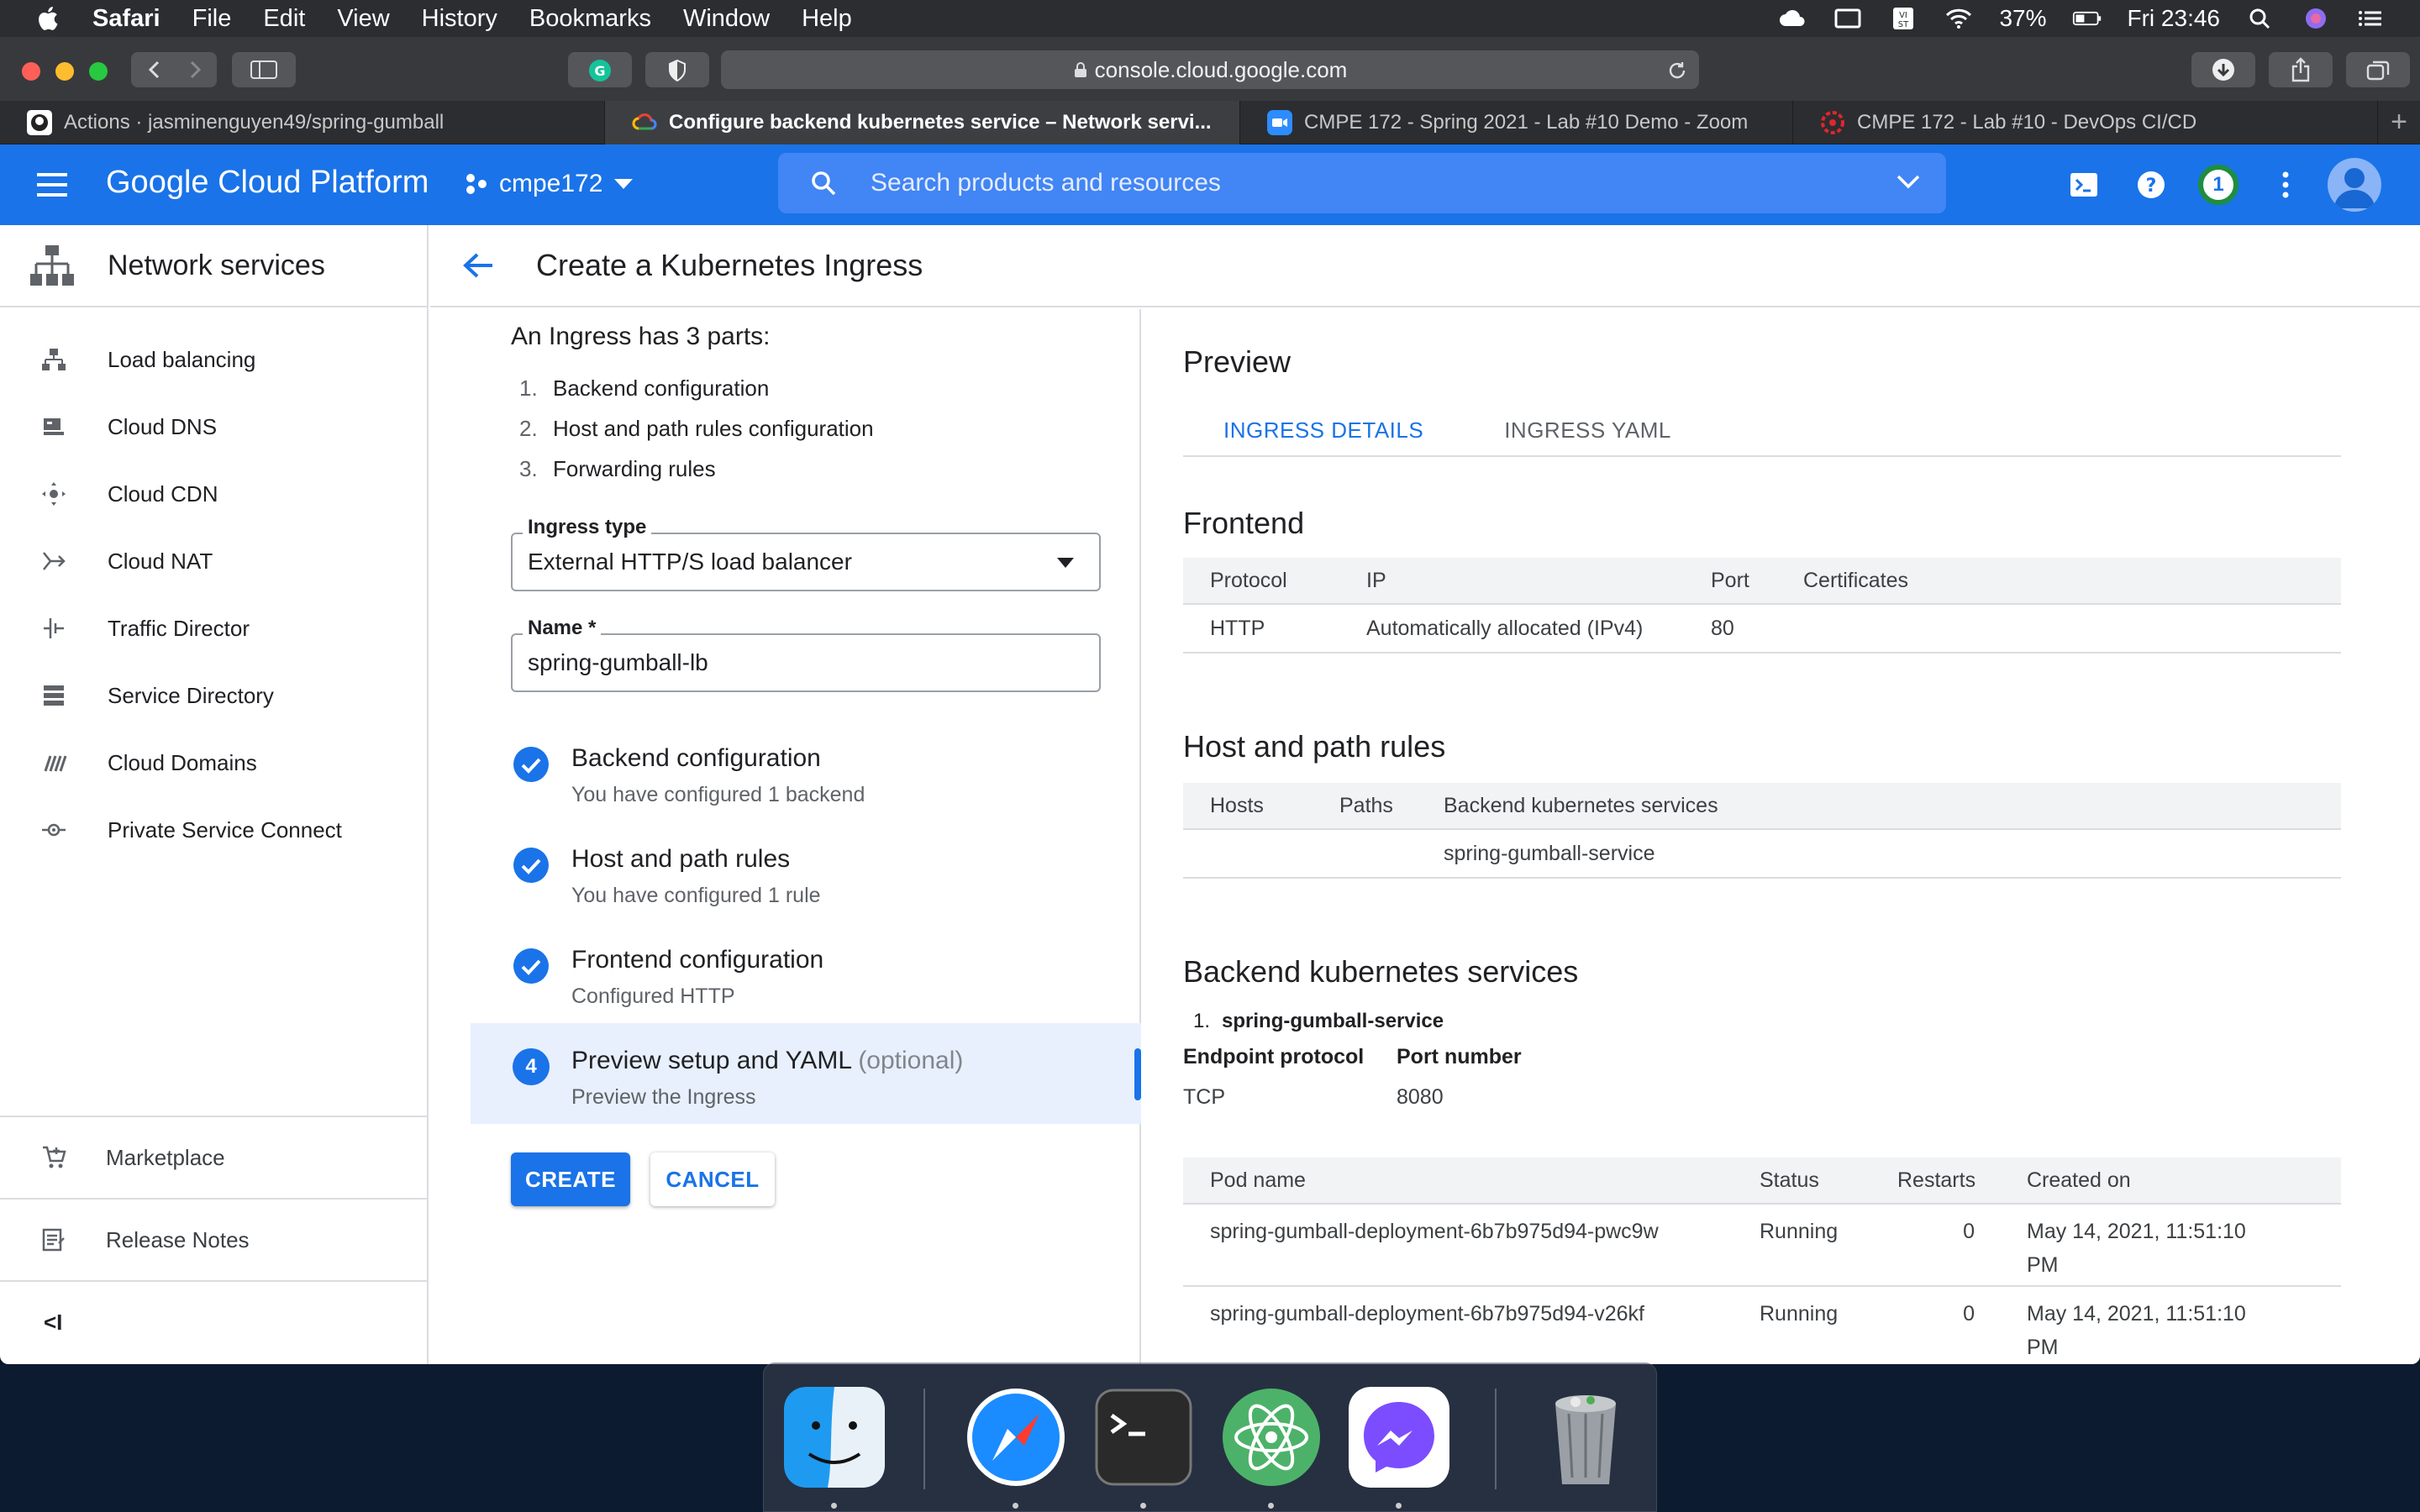  Describe the element at coordinates (1677, 70) in the screenshot. I see `reload-icon` at that location.